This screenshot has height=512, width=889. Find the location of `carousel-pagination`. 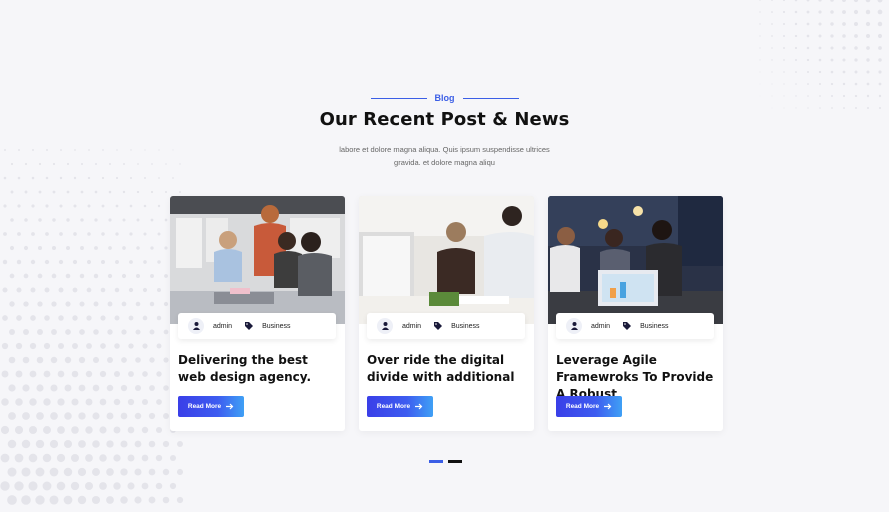

carousel-pagination is located at coordinates (445, 461).